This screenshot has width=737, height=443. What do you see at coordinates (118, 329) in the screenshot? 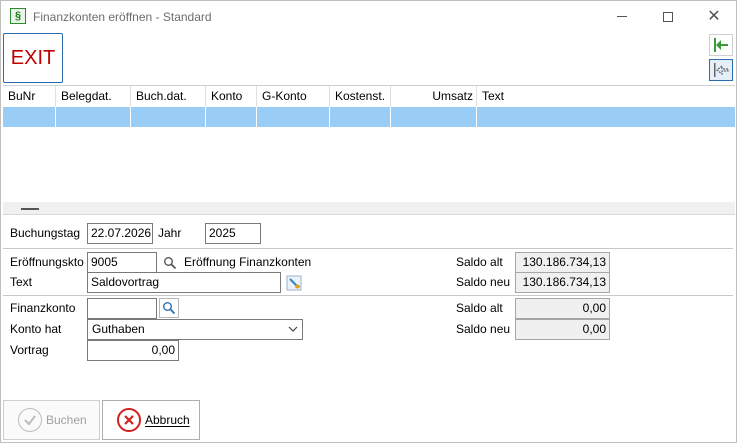
I see `konto-hat-selected: Guthaben` at bounding box center [118, 329].